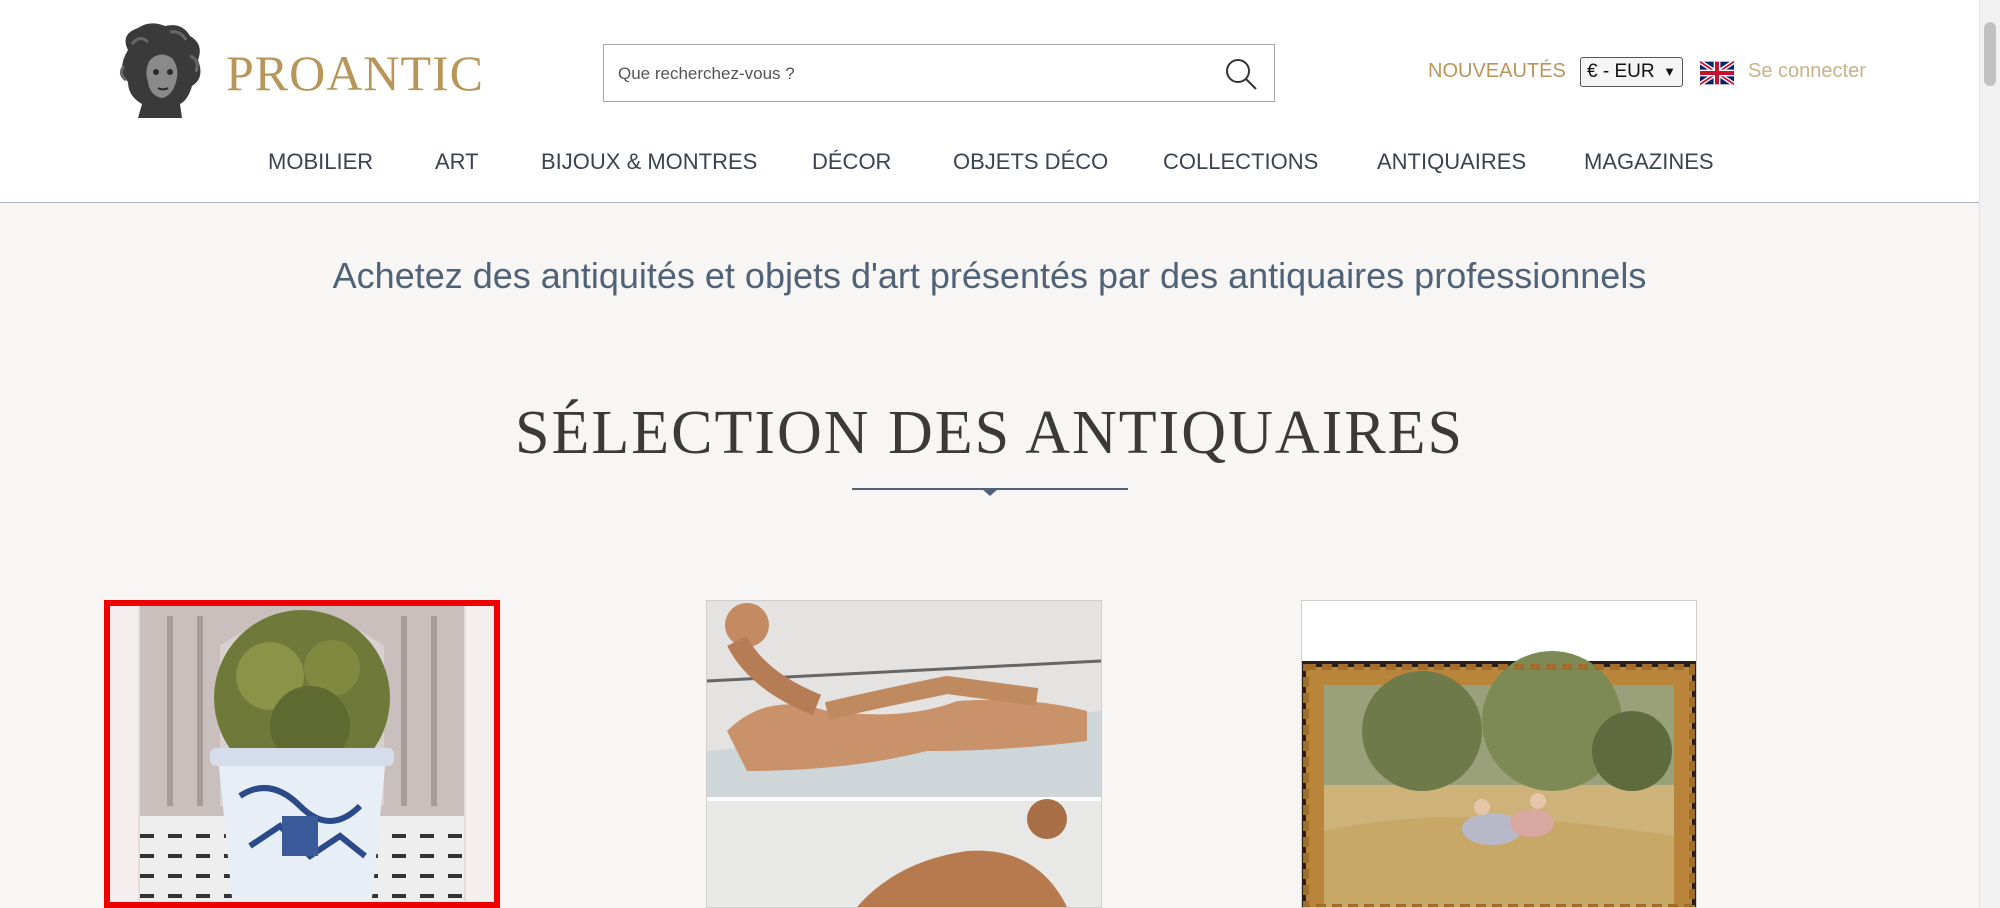 This screenshot has height=908, width=2000. What do you see at coordinates (457, 162) in the screenshot?
I see `nav-item-art: ART` at bounding box center [457, 162].